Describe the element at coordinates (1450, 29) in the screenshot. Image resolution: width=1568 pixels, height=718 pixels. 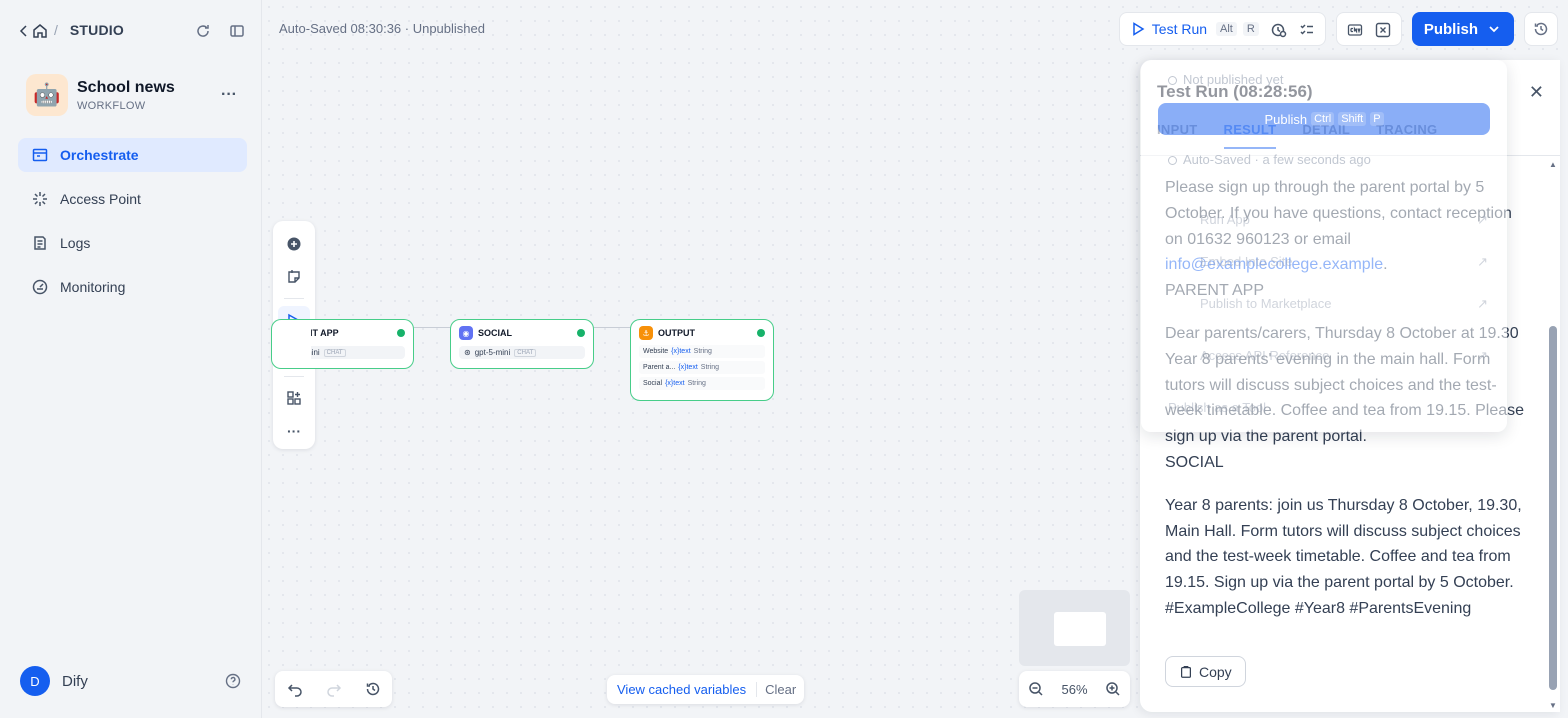
I see `publish-label: Publish` at that location.